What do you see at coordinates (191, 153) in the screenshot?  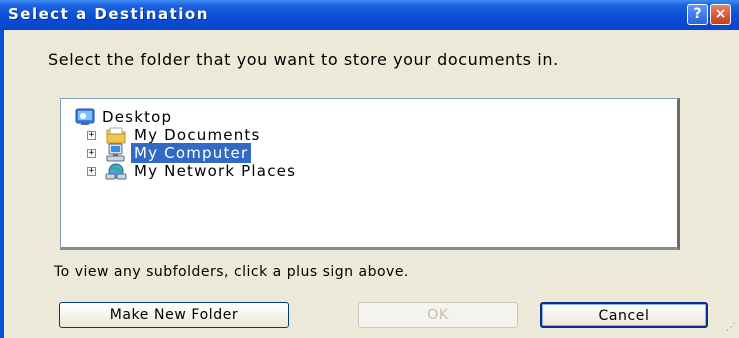 I see `tree-item-label: My Computer` at bounding box center [191, 153].